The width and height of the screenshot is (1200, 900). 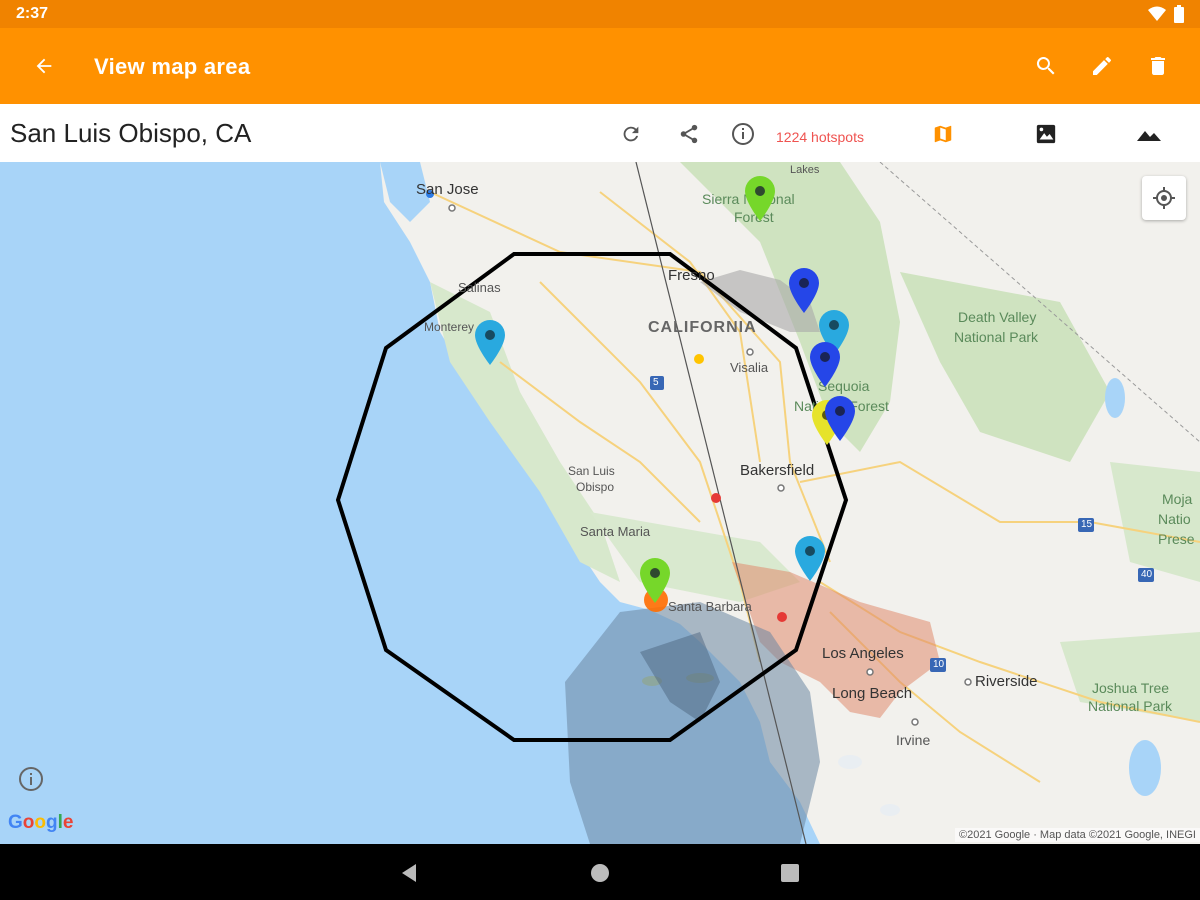 What do you see at coordinates (1174, 519) in the screenshot?
I see `label-mojave-2: Natio` at bounding box center [1174, 519].